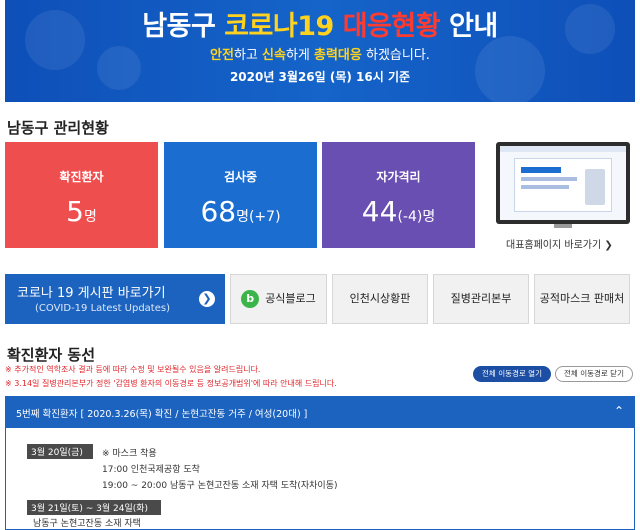  I want to click on testing-label: 검사중, so click(240, 177).